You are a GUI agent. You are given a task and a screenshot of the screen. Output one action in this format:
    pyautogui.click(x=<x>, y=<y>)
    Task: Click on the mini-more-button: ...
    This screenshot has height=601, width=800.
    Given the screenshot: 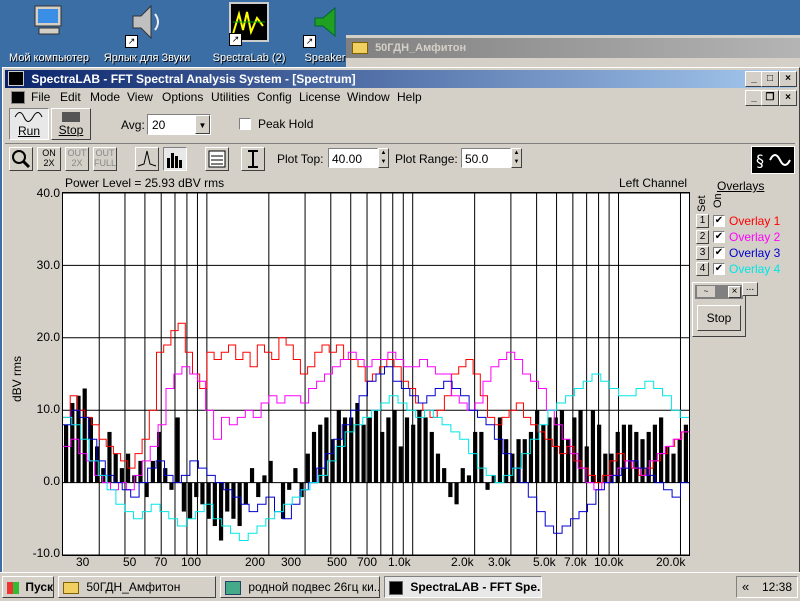 What is the action you would take?
    pyautogui.click(x=750, y=289)
    